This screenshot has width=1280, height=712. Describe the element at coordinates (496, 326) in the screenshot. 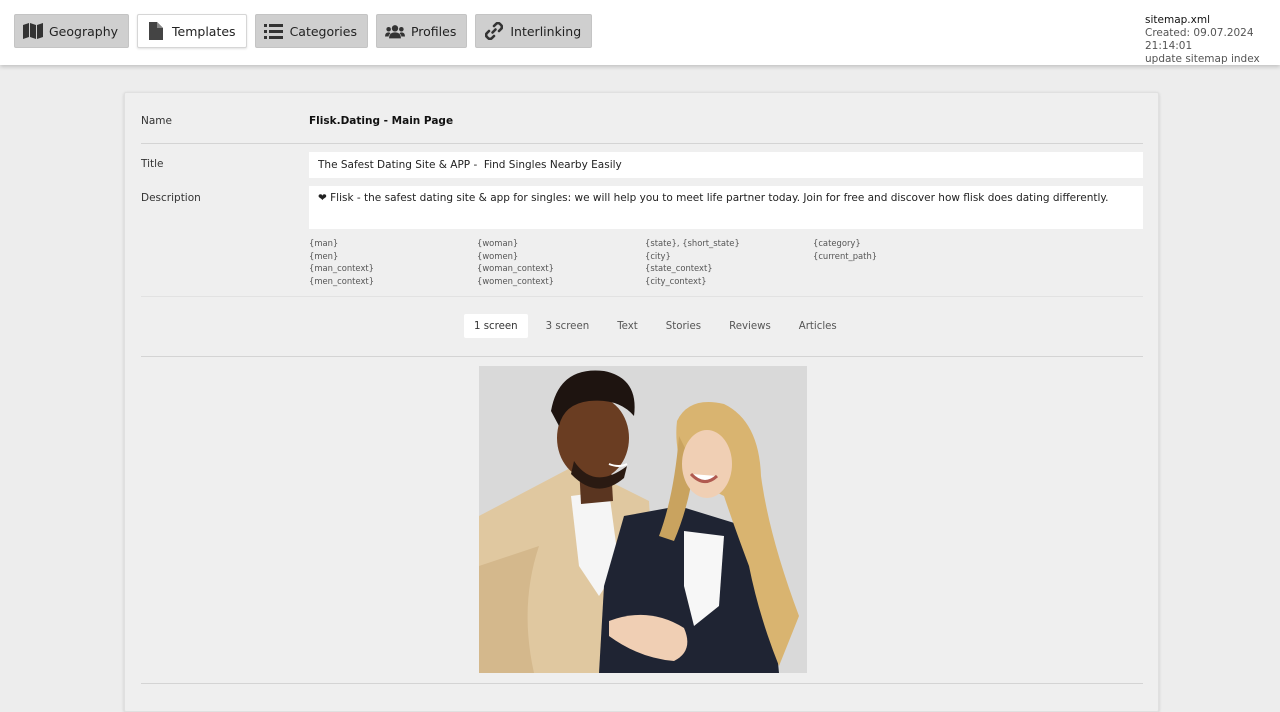

I see `tab-1-screen: 1 screen` at that location.